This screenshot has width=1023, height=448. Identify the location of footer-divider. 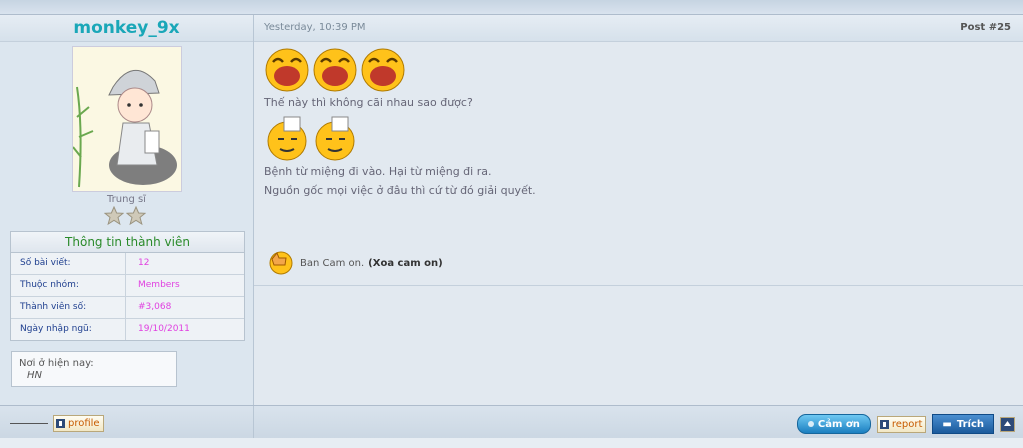
(253, 422).